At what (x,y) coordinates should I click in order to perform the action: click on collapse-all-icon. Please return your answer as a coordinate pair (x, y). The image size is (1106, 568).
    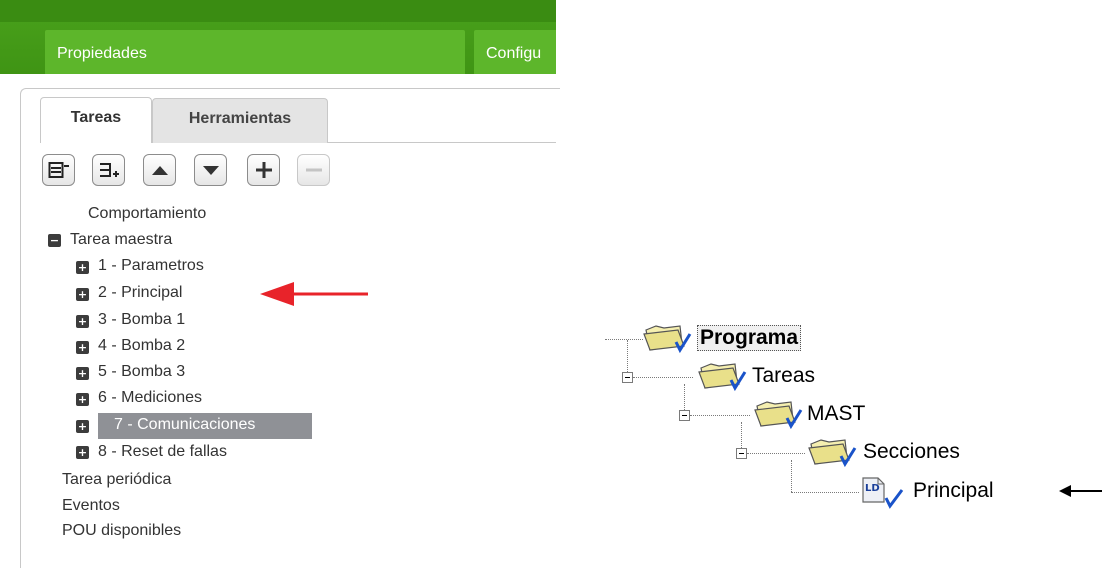
    Looking at the image, I should click on (58, 170).